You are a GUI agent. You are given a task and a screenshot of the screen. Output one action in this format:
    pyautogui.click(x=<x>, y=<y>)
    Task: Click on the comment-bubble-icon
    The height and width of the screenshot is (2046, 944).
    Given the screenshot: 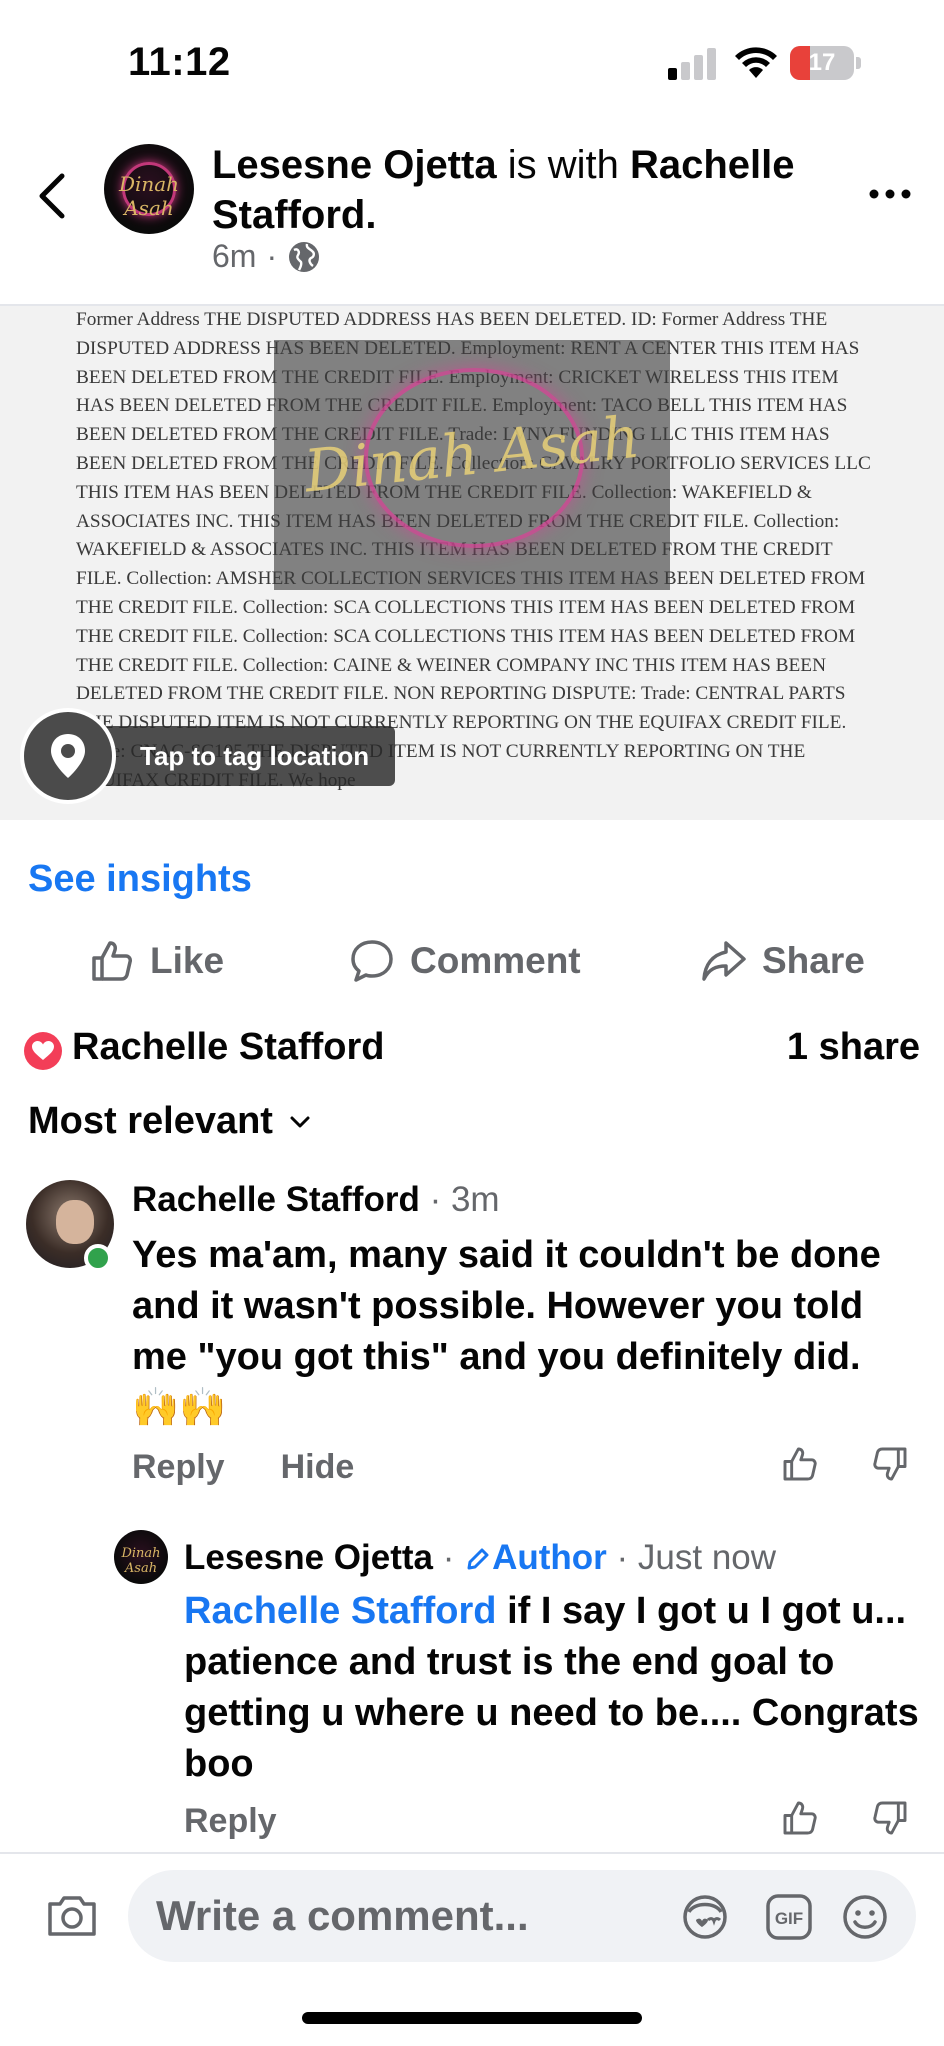 What is the action you would take?
    pyautogui.click(x=372, y=961)
    